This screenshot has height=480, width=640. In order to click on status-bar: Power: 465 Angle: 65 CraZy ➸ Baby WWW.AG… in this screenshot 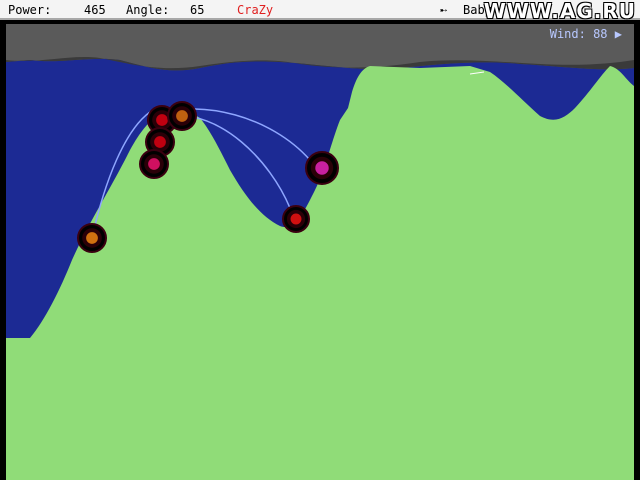, I will do `click(320, 11)`.